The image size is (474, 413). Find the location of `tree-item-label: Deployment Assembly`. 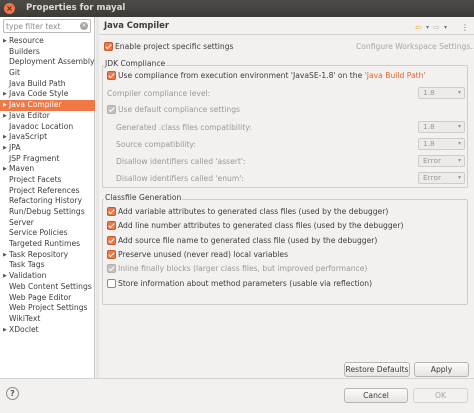

tree-item-label: Deployment Assembly is located at coordinates (52, 62).